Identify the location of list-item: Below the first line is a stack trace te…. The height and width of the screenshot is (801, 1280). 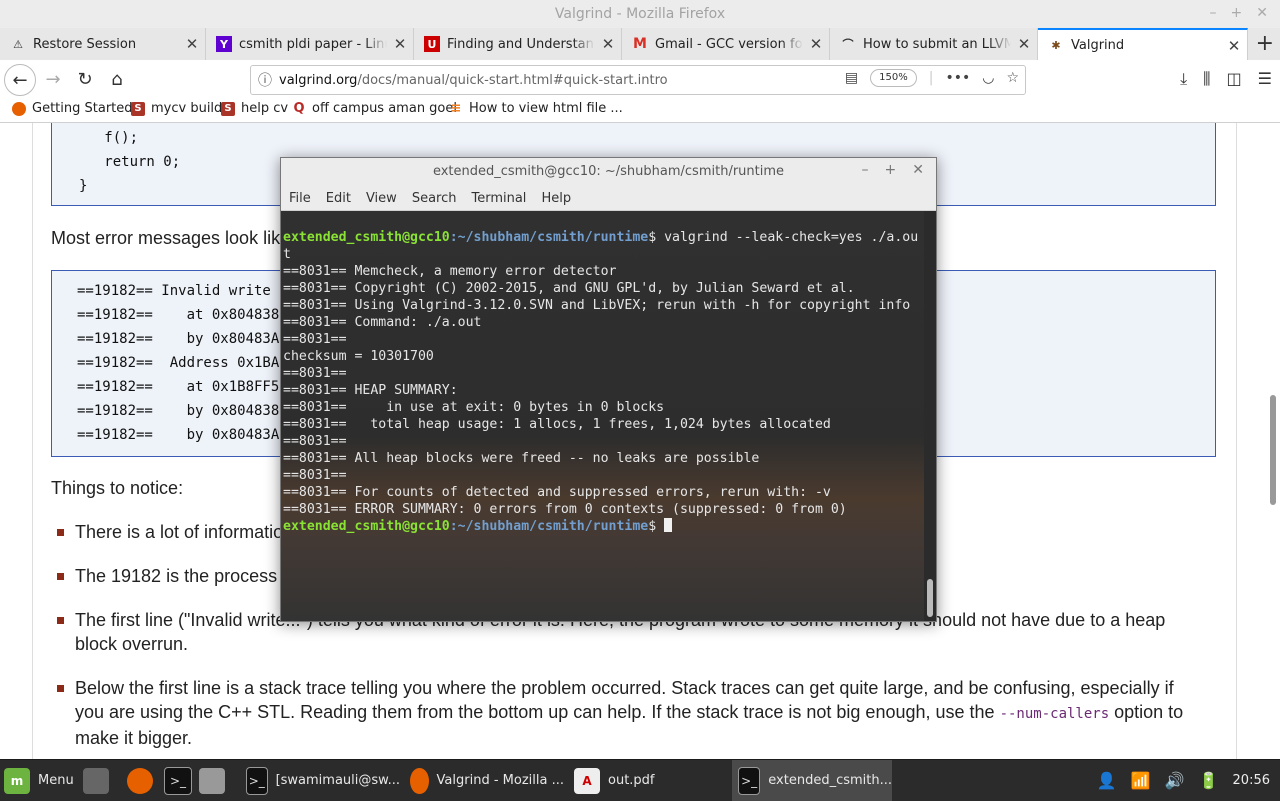
(629, 713).